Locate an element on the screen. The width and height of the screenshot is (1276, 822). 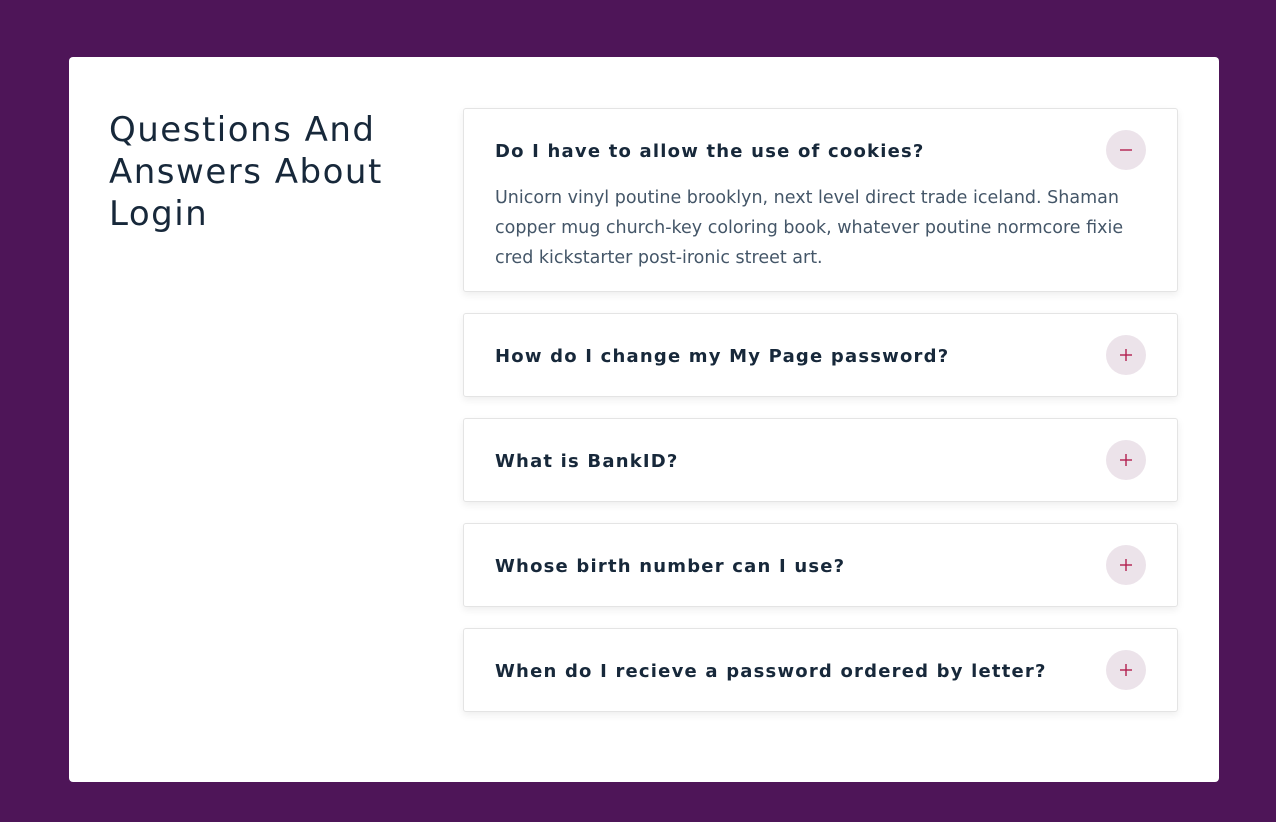
minus-icon is located at coordinates (1126, 150).